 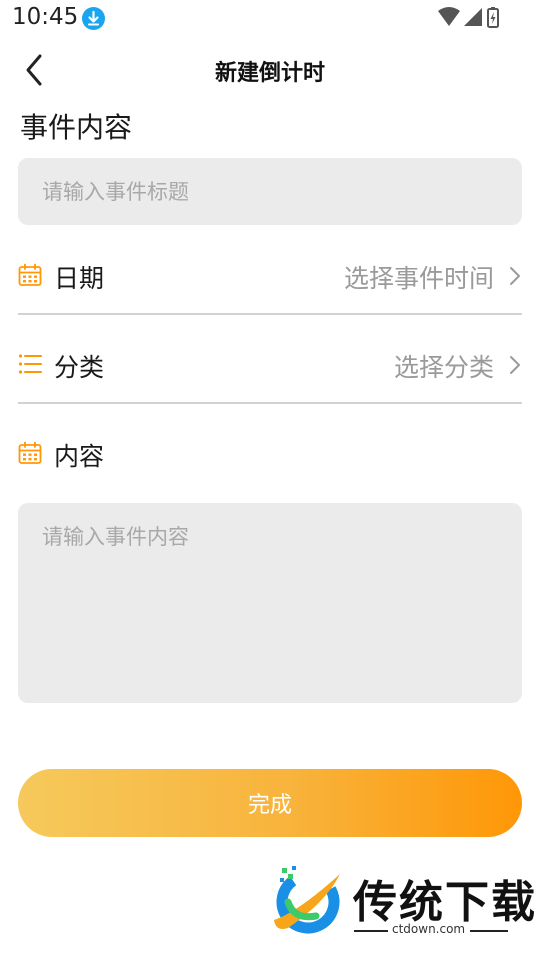 I want to click on content-row: 内容, so click(x=270, y=454).